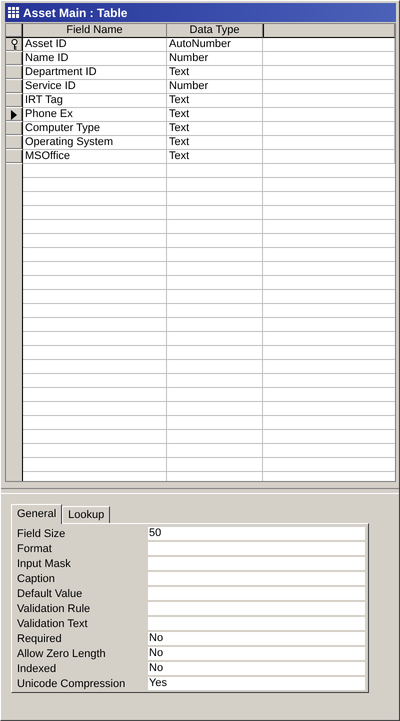  I want to click on property-field: Yes, so click(256, 683).